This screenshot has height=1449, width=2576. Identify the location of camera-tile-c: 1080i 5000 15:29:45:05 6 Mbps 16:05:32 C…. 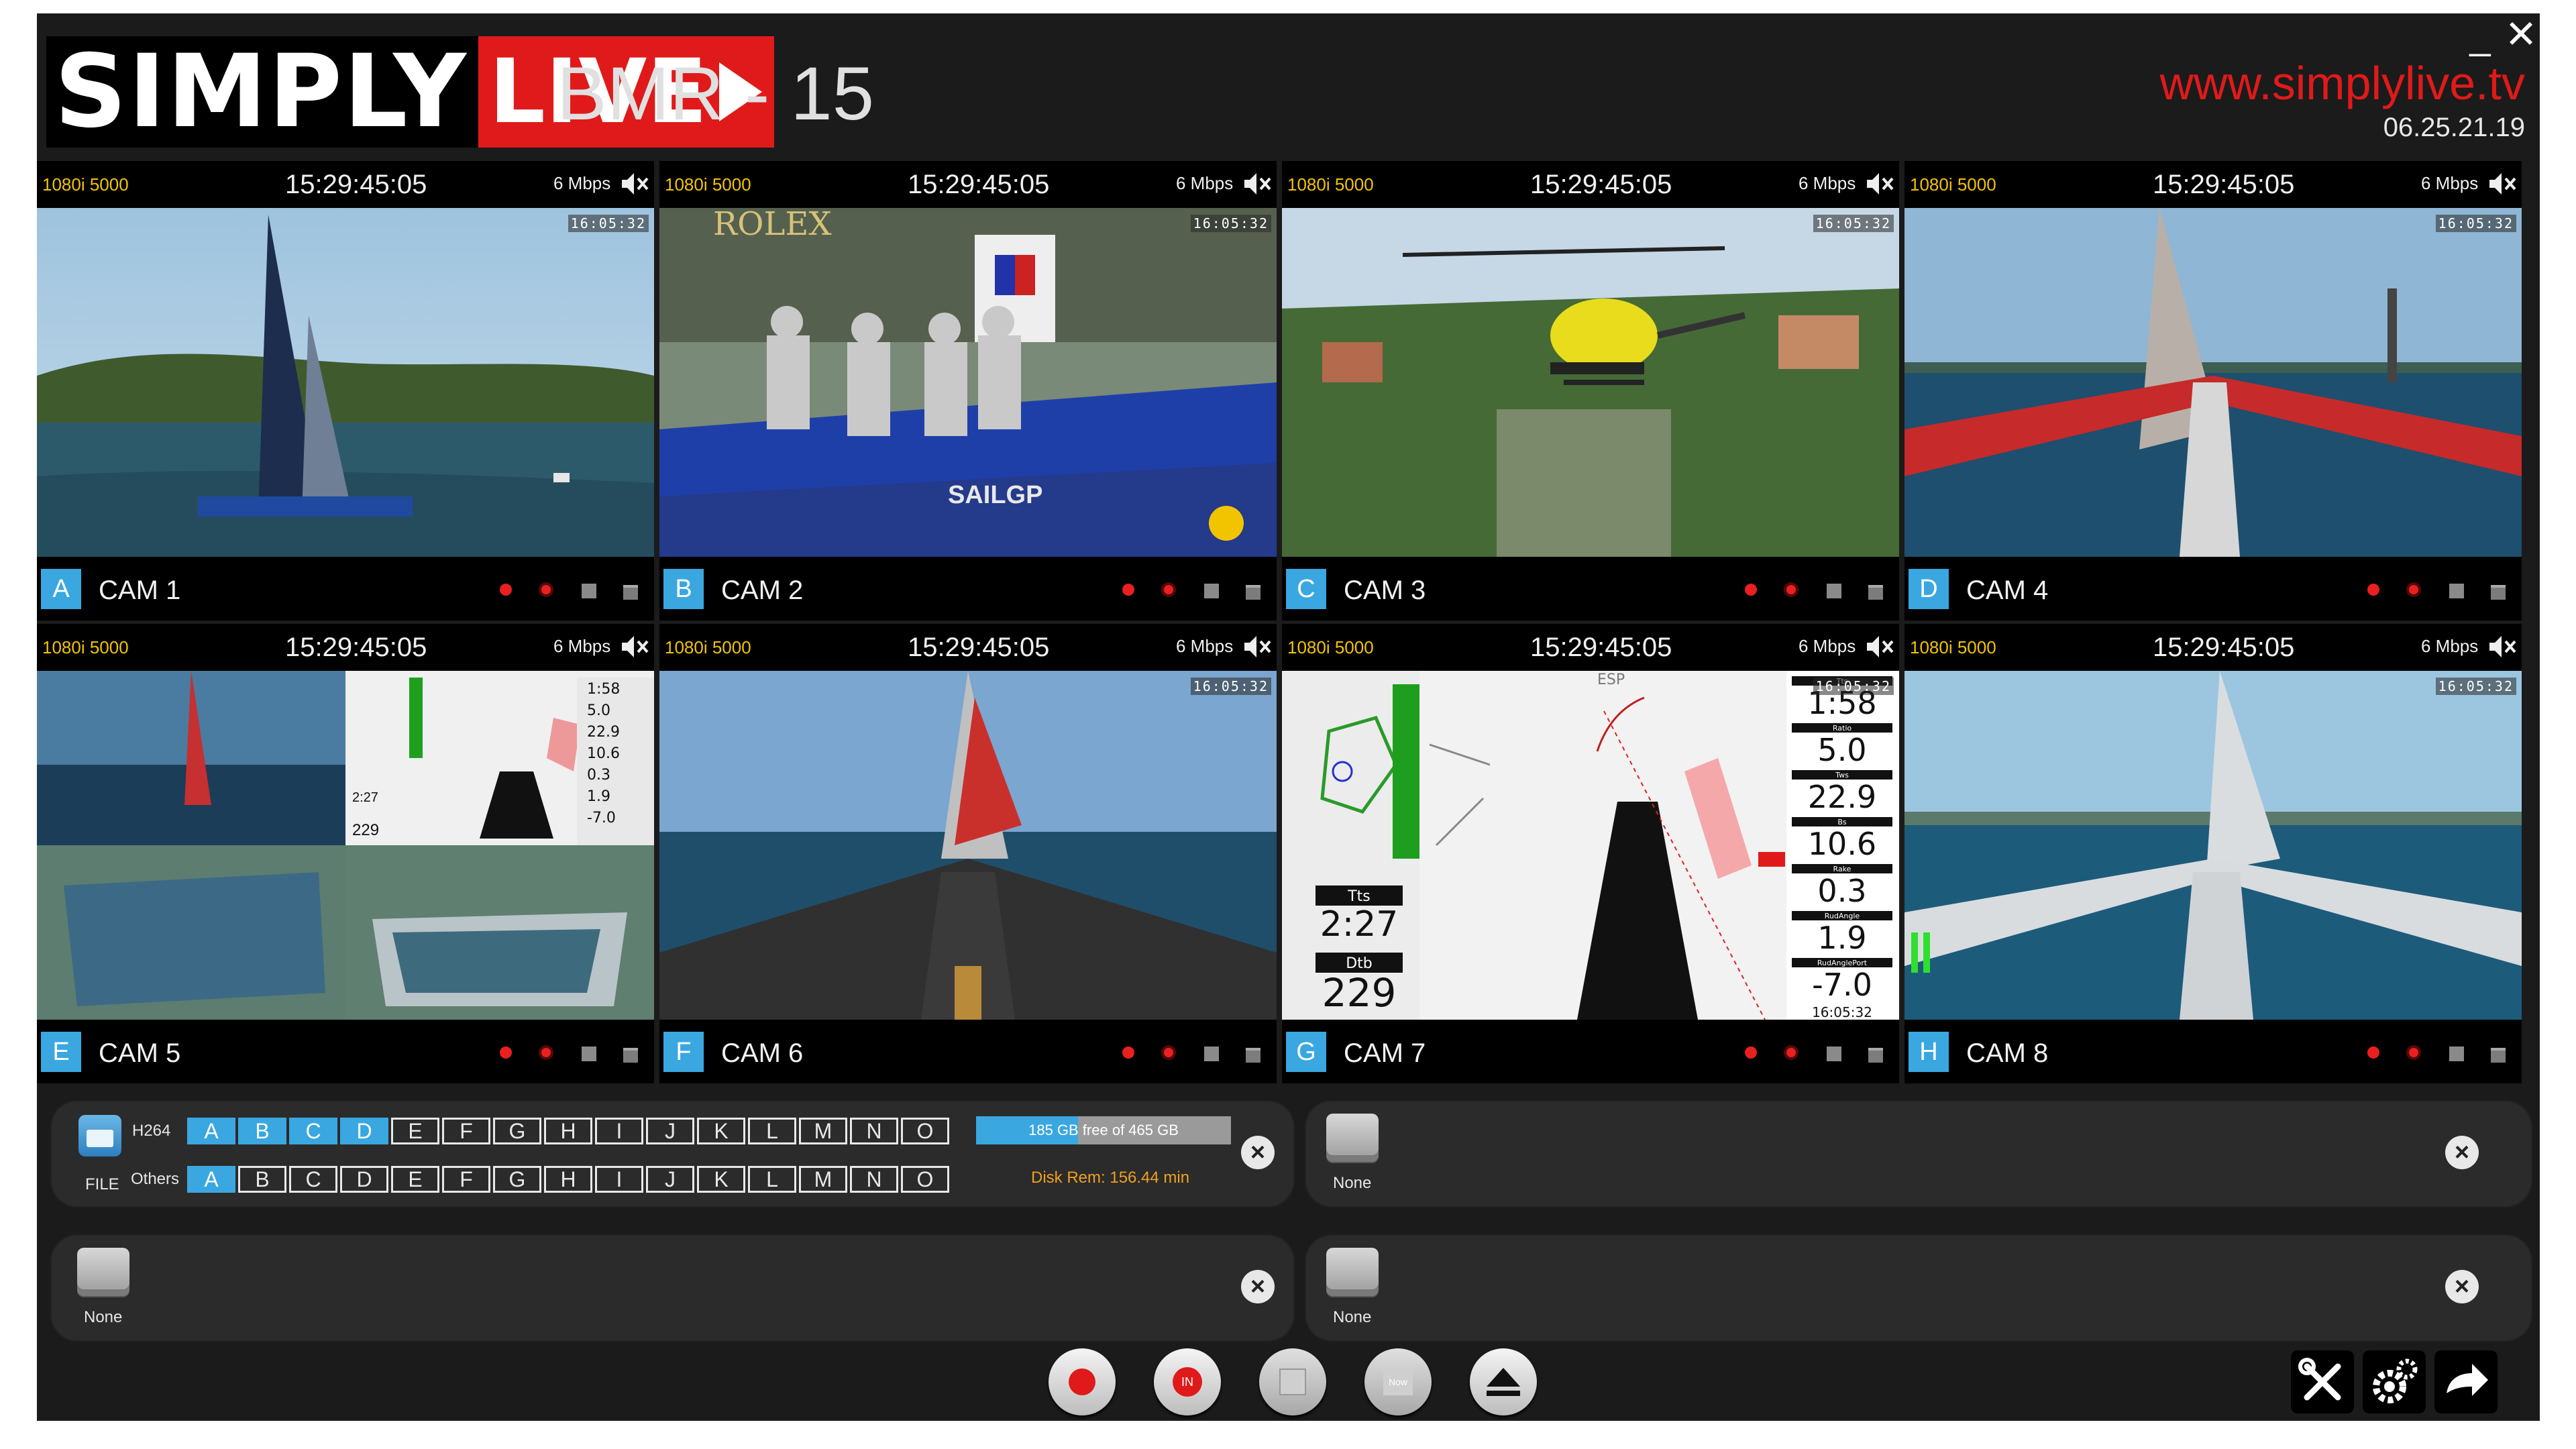
(1590, 391).